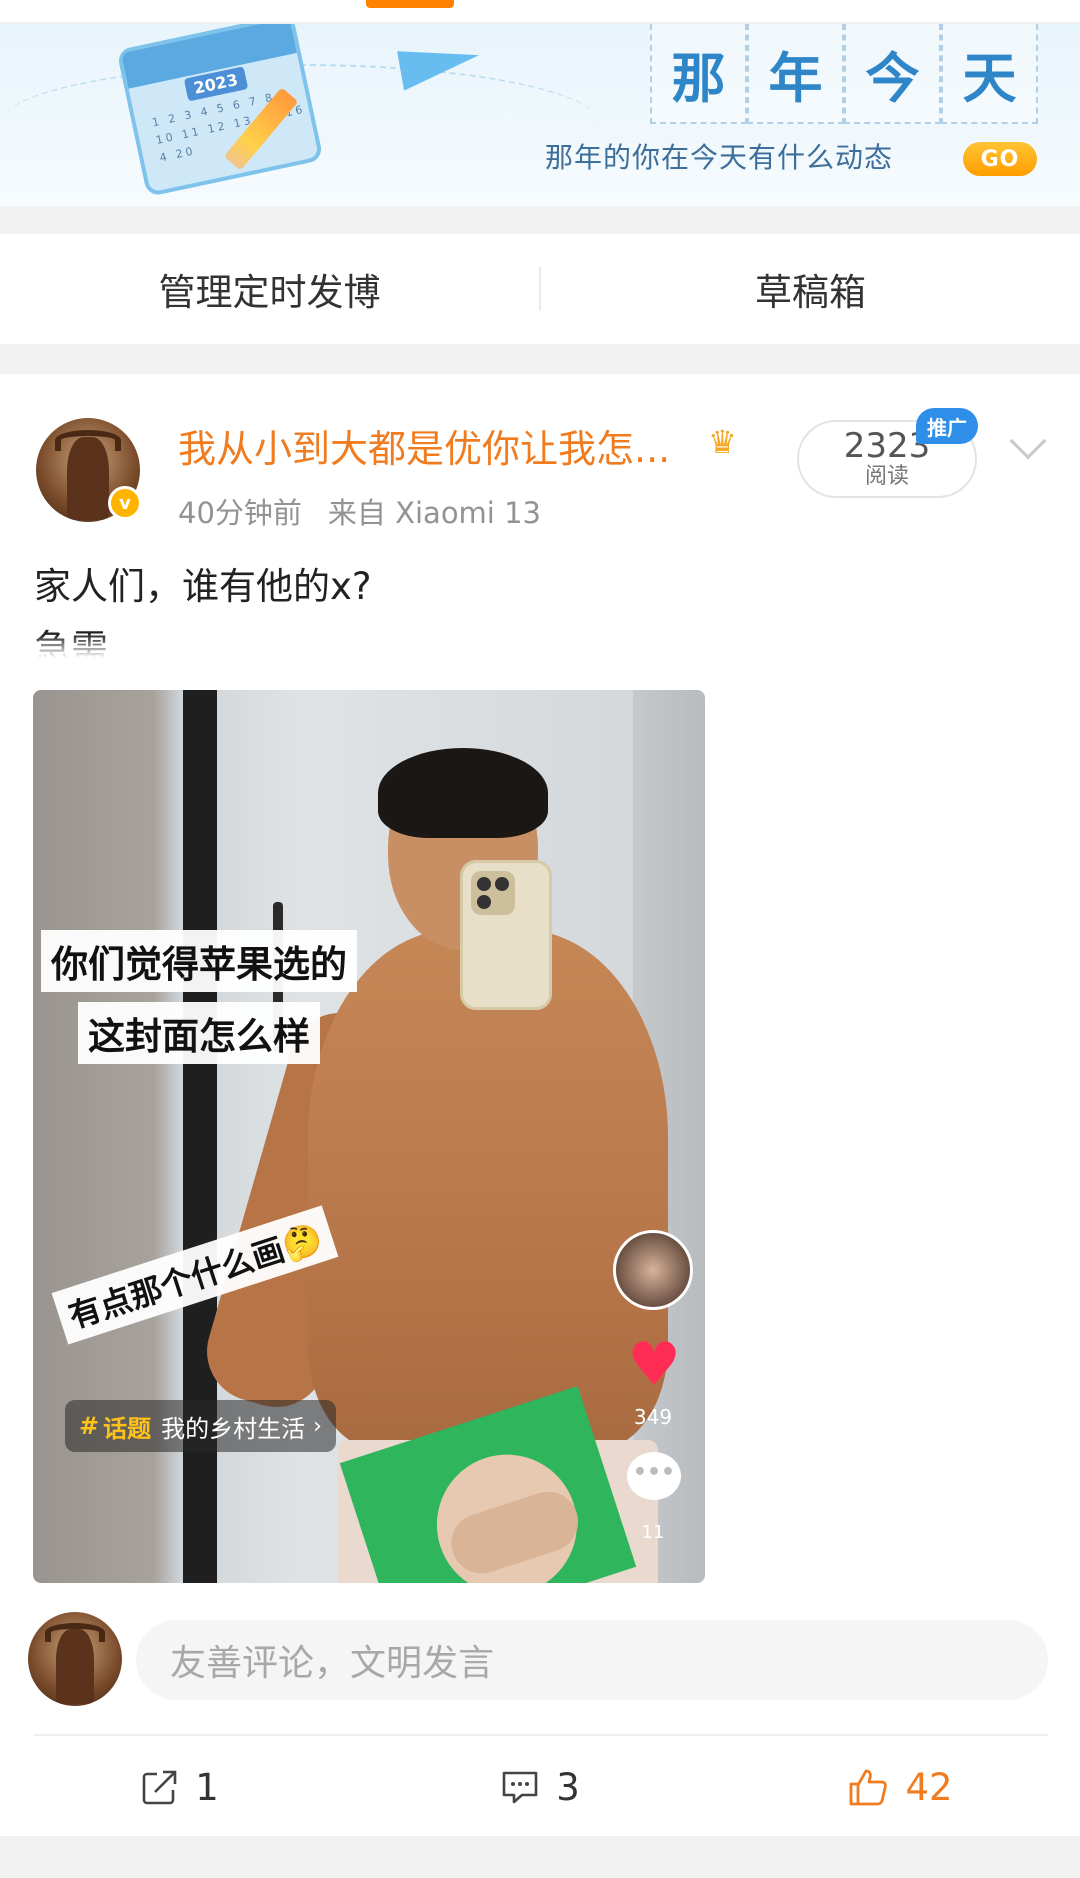 The width and height of the screenshot is (1080, 1878). What do you see at coordinates (900, 1787) in the screenshot?
I see `like-button: 42` at bounding box center [900, 1787].